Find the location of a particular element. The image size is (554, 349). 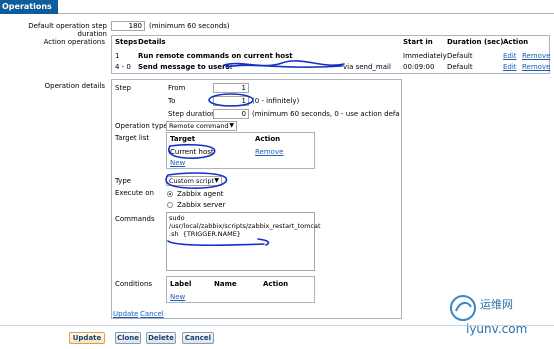

execute-on-server-label: Zabbix server is located at coordinates (201, 205).